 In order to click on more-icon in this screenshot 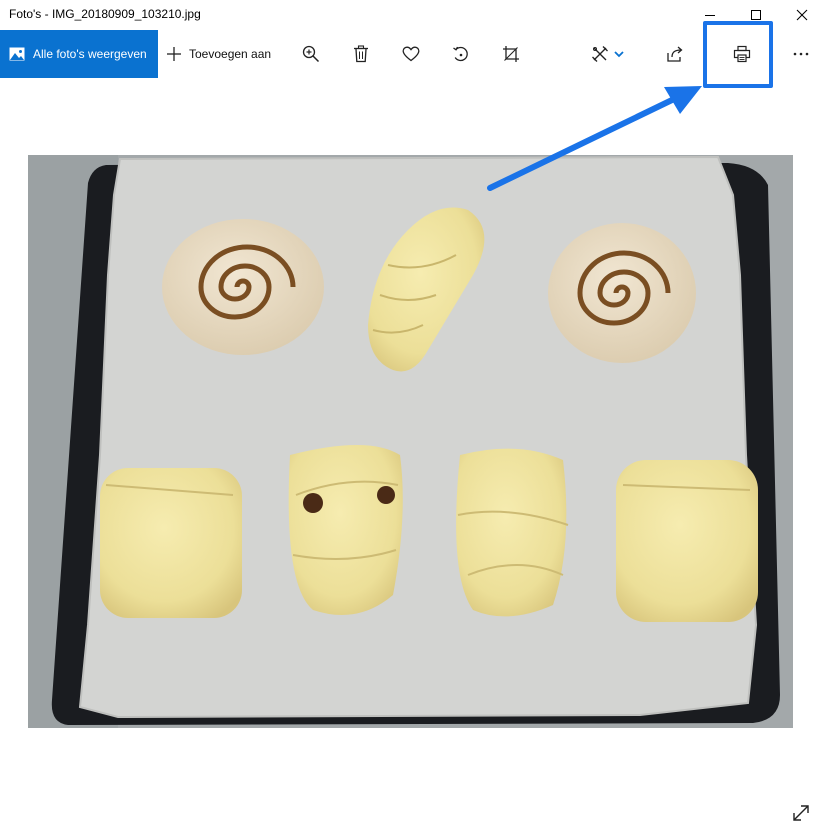, I will do `click(801, 54)`.